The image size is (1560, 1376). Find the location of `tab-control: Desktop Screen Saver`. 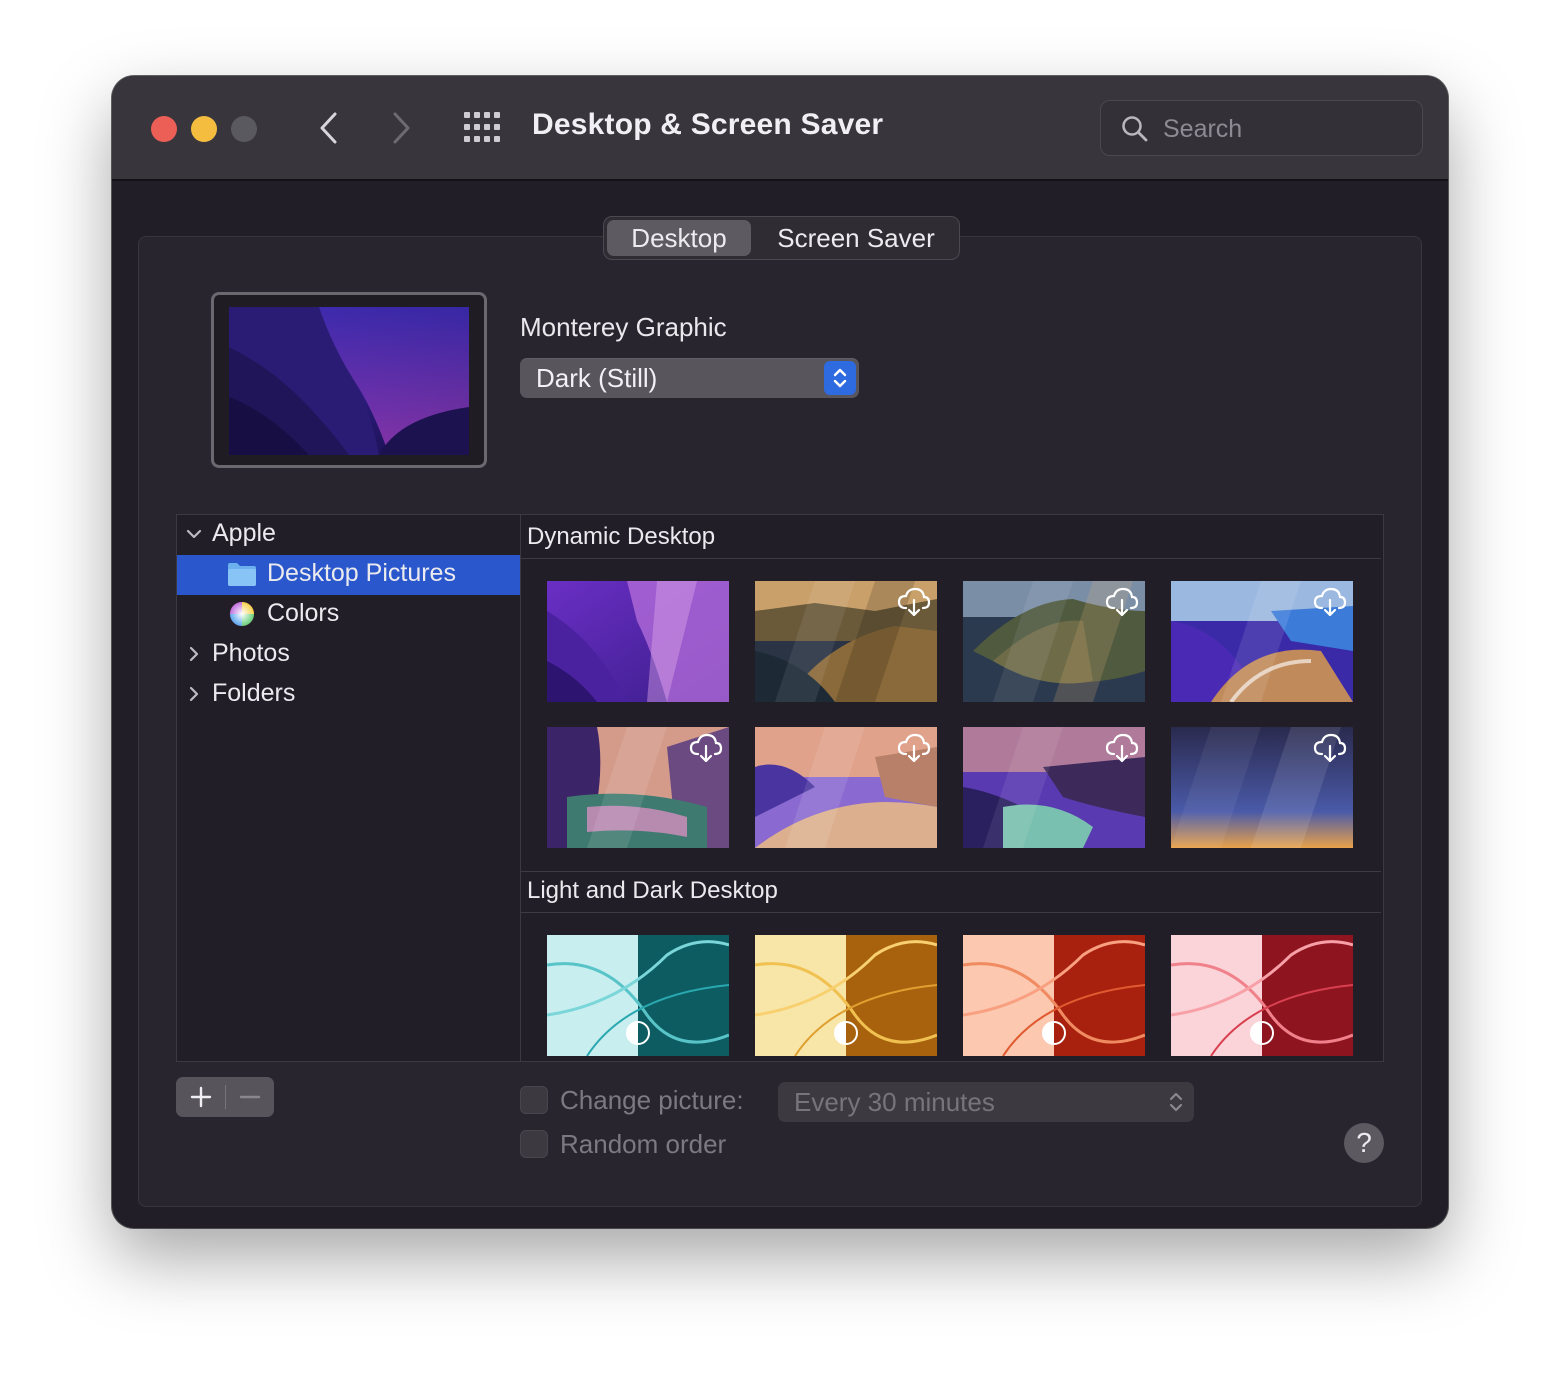

tab-control: Desktop Screen Saver is located at coordinates (781, 238).